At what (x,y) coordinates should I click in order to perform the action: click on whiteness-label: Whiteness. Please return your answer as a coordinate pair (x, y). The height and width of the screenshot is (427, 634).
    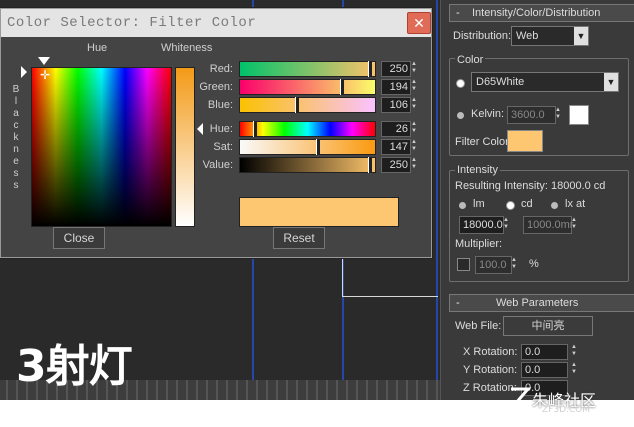
    Looking at the image, I should click on (187, 48).